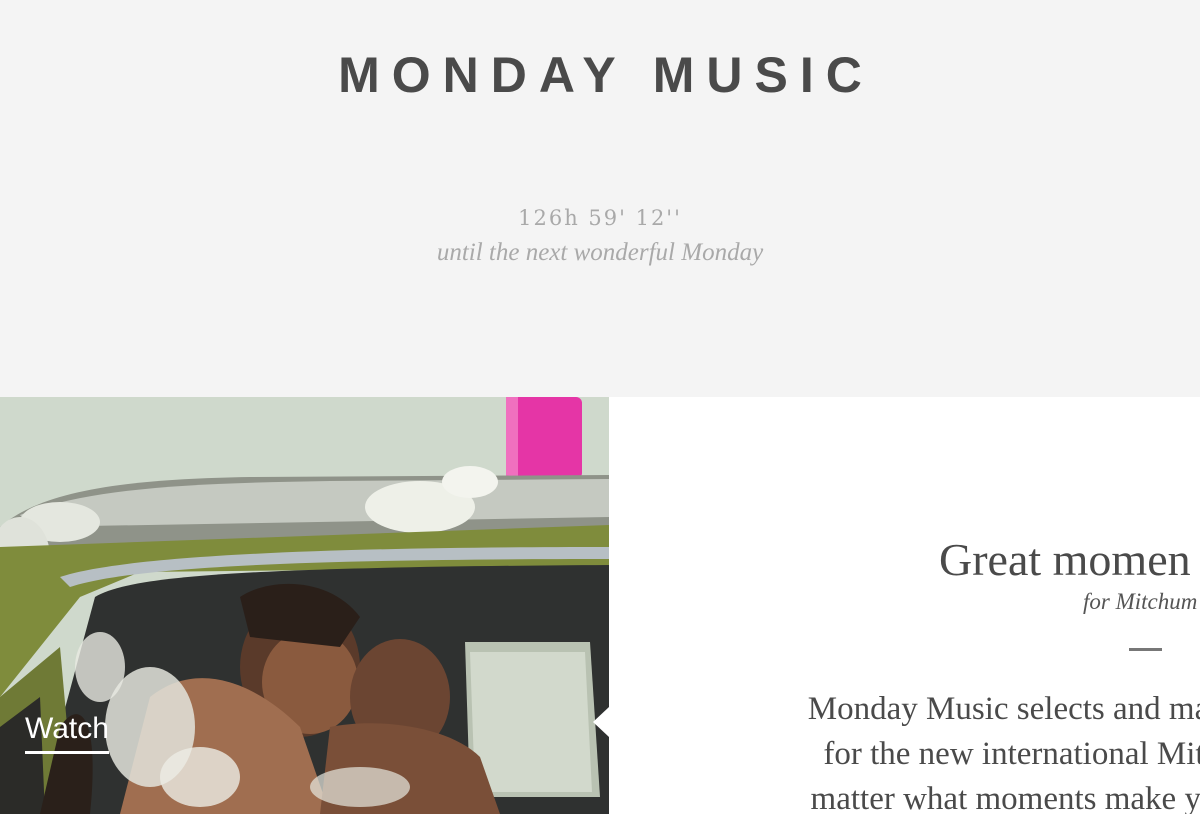  What do you see at coordinates (1011, 754) in the screenshot?
I see `article-body-line: for the new international Mit` at bounding box center [1011, 754].